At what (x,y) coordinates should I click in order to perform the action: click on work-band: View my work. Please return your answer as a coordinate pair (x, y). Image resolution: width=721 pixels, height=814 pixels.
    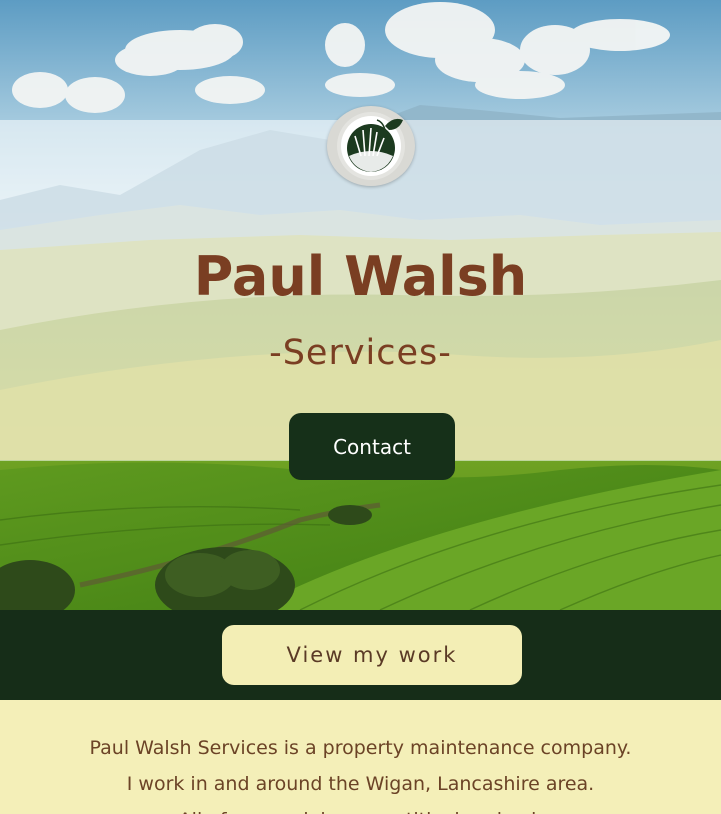
    Looking at the image, I should click on (360, 655).